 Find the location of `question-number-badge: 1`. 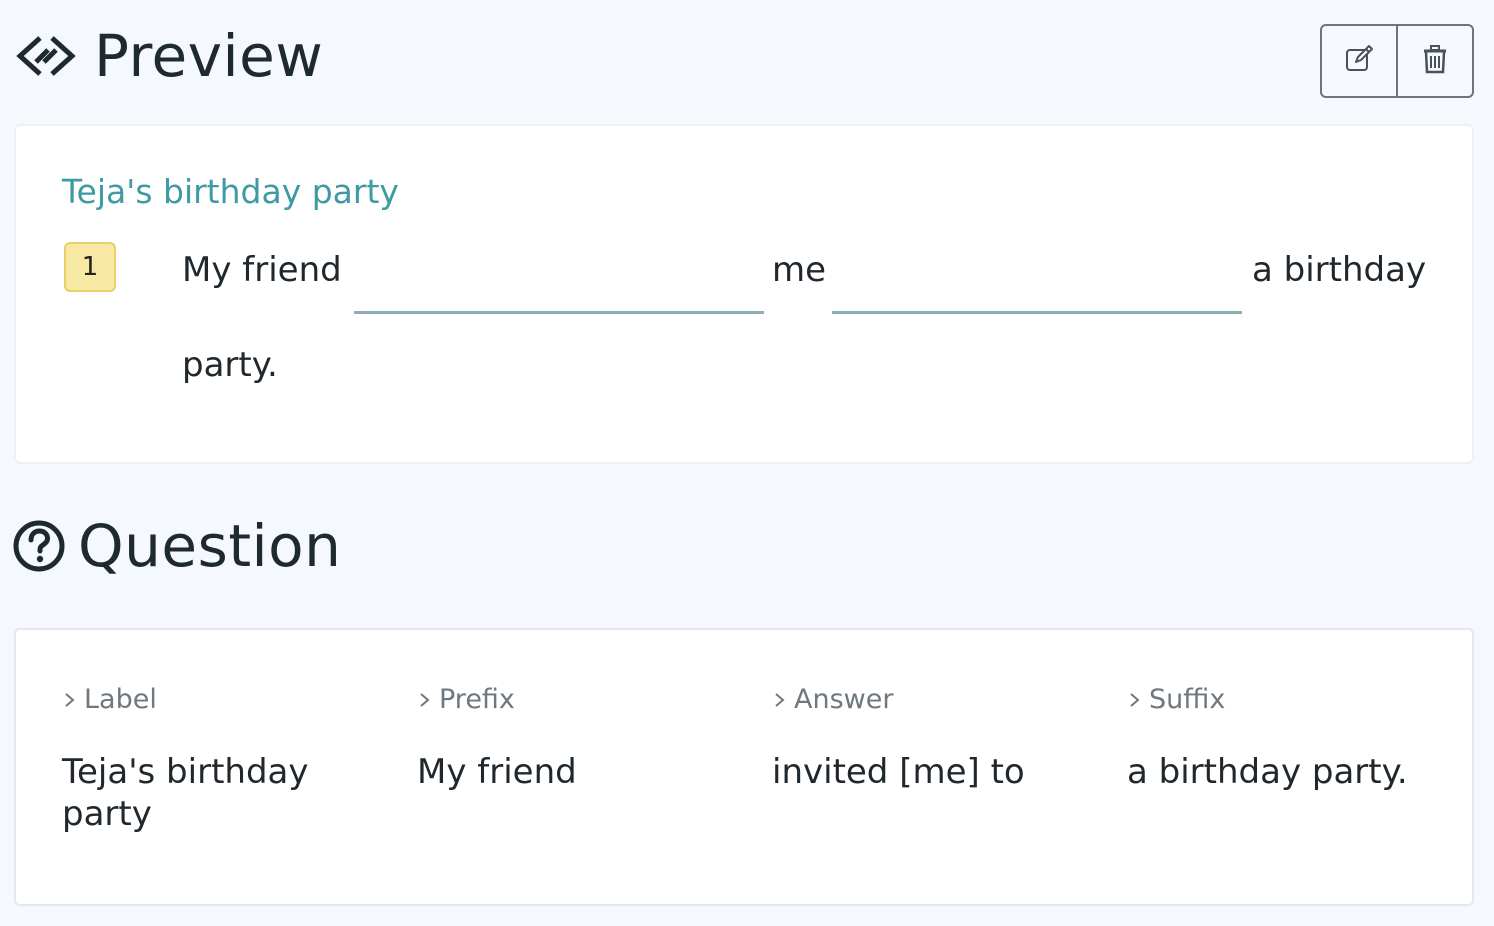

question-number-badge: 1 is located at coordinates (90, 267).